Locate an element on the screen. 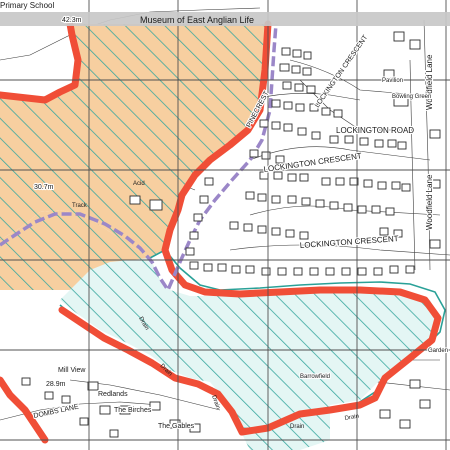 This screenshot has height=450, width=450. label-garden: Garden is located at coordinates (438, 351).